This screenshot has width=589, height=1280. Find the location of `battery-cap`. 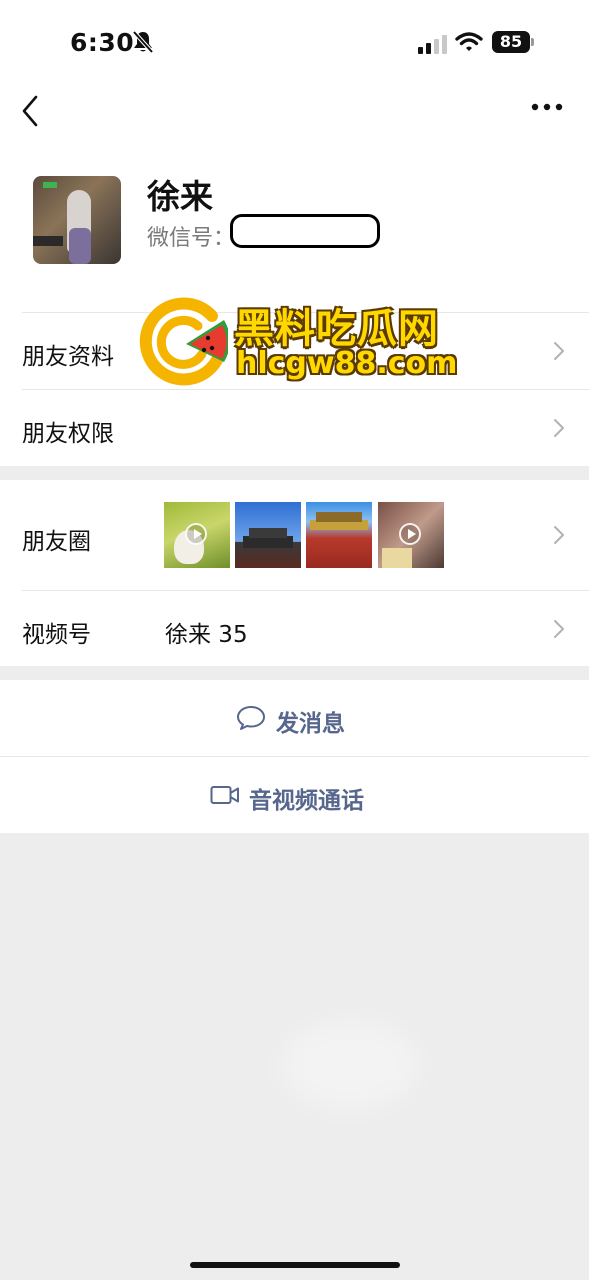

battery-cap is located at coordinates (532, 42).